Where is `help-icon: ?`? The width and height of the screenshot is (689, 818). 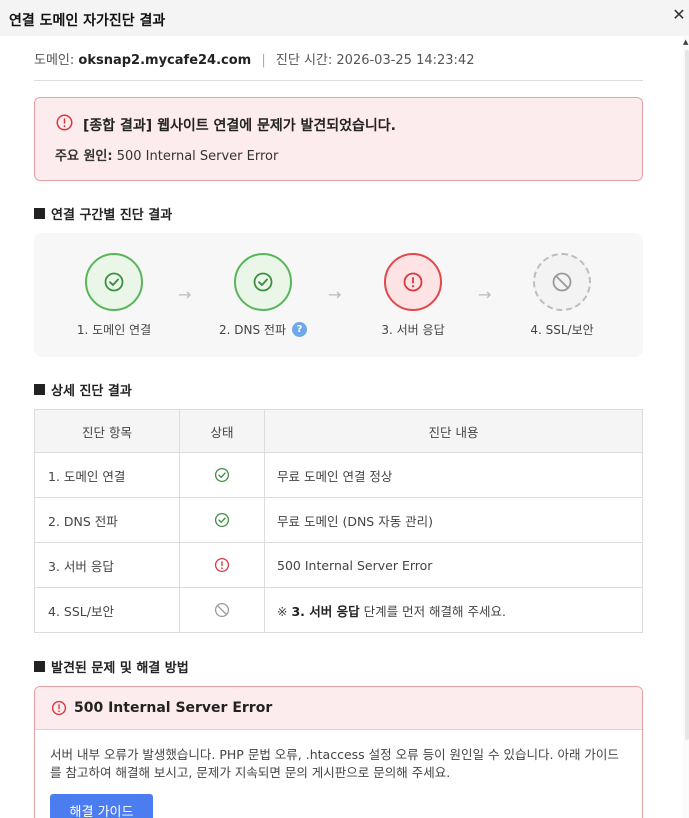 help-icon: ? is located at coordinates (299, 329).